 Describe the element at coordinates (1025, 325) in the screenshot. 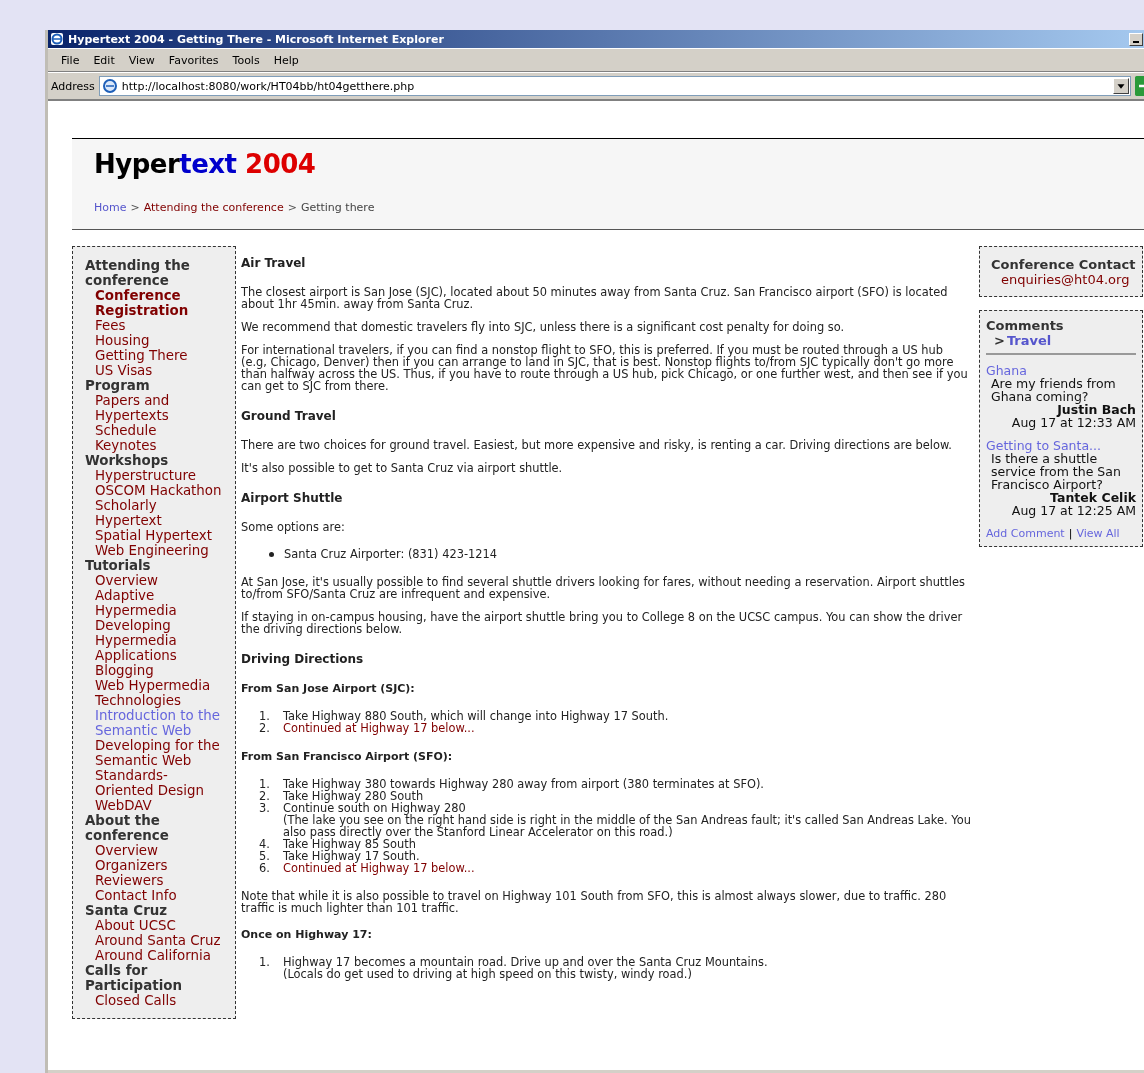

I see `panel-title: Comments` at that location.